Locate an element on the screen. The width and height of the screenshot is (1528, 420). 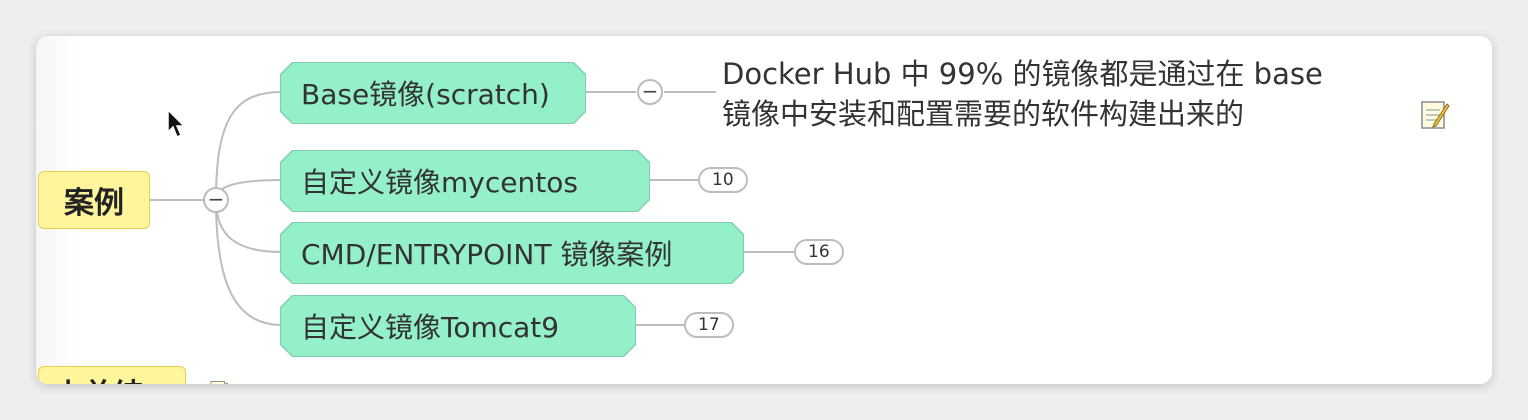
node-cmd-entrypoint: CMD/ENTRYPOINT 镜像案例 is located at coordinates (512, 253).